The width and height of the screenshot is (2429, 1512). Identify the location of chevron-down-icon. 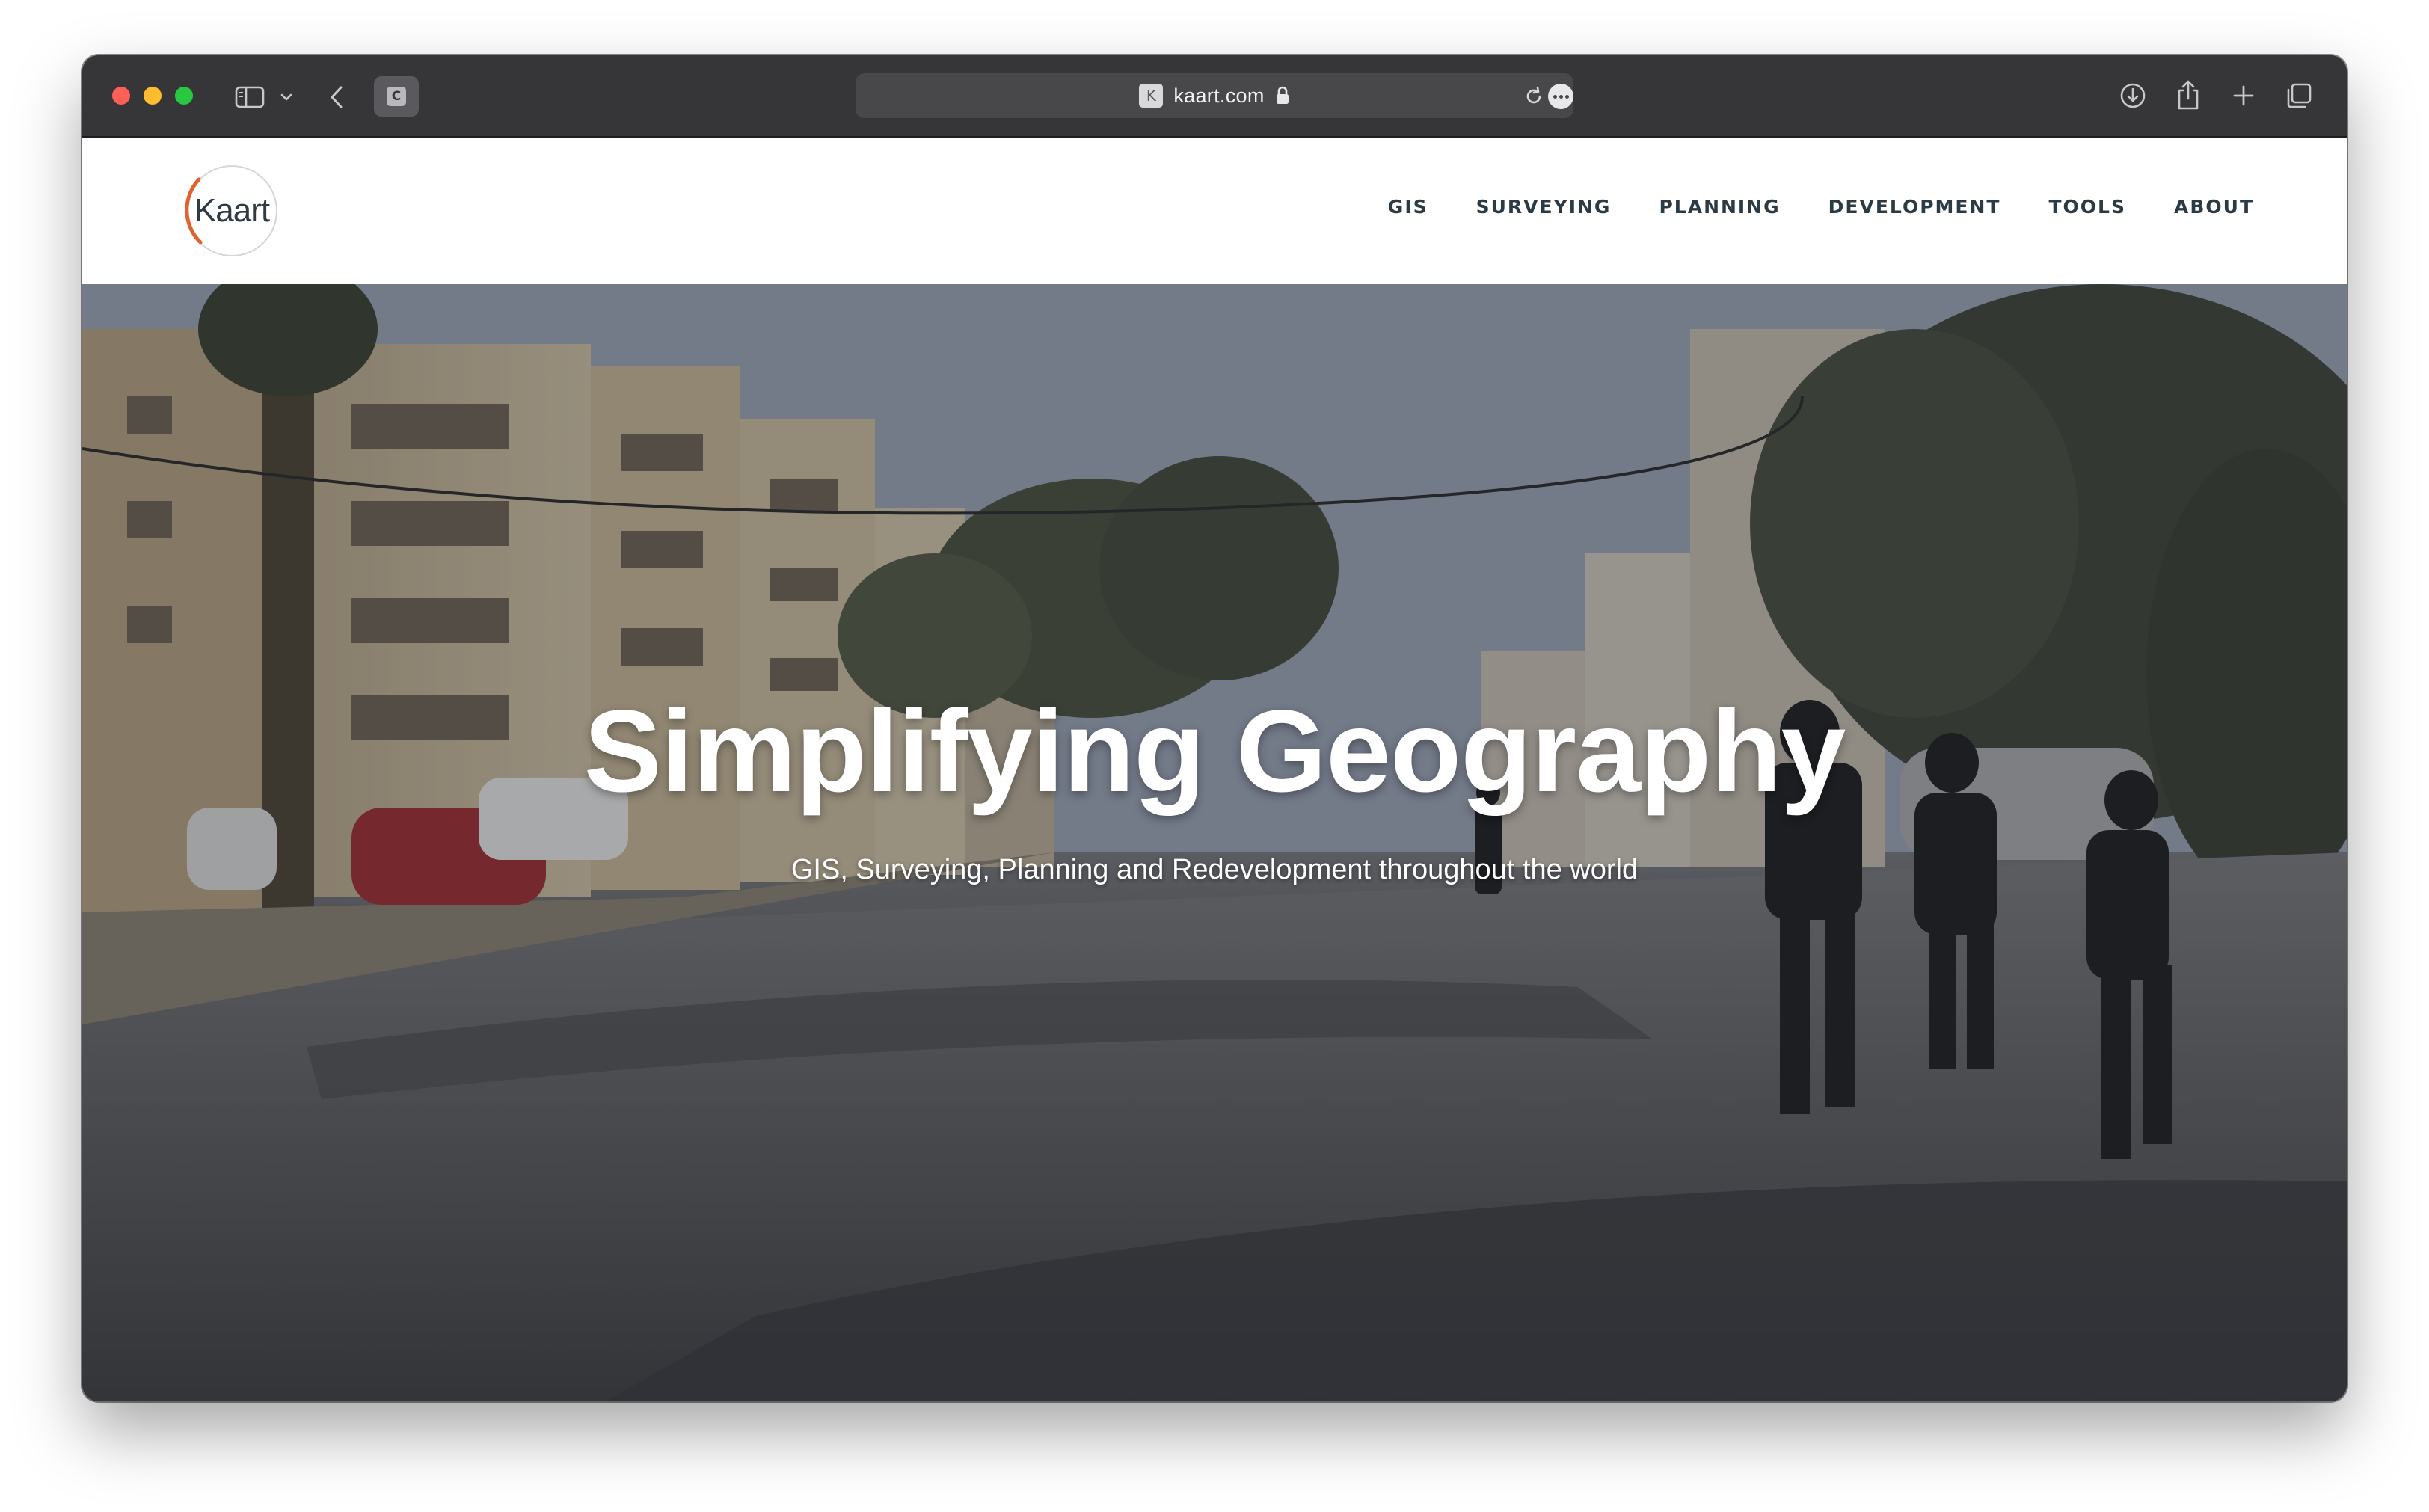
(286, 97).